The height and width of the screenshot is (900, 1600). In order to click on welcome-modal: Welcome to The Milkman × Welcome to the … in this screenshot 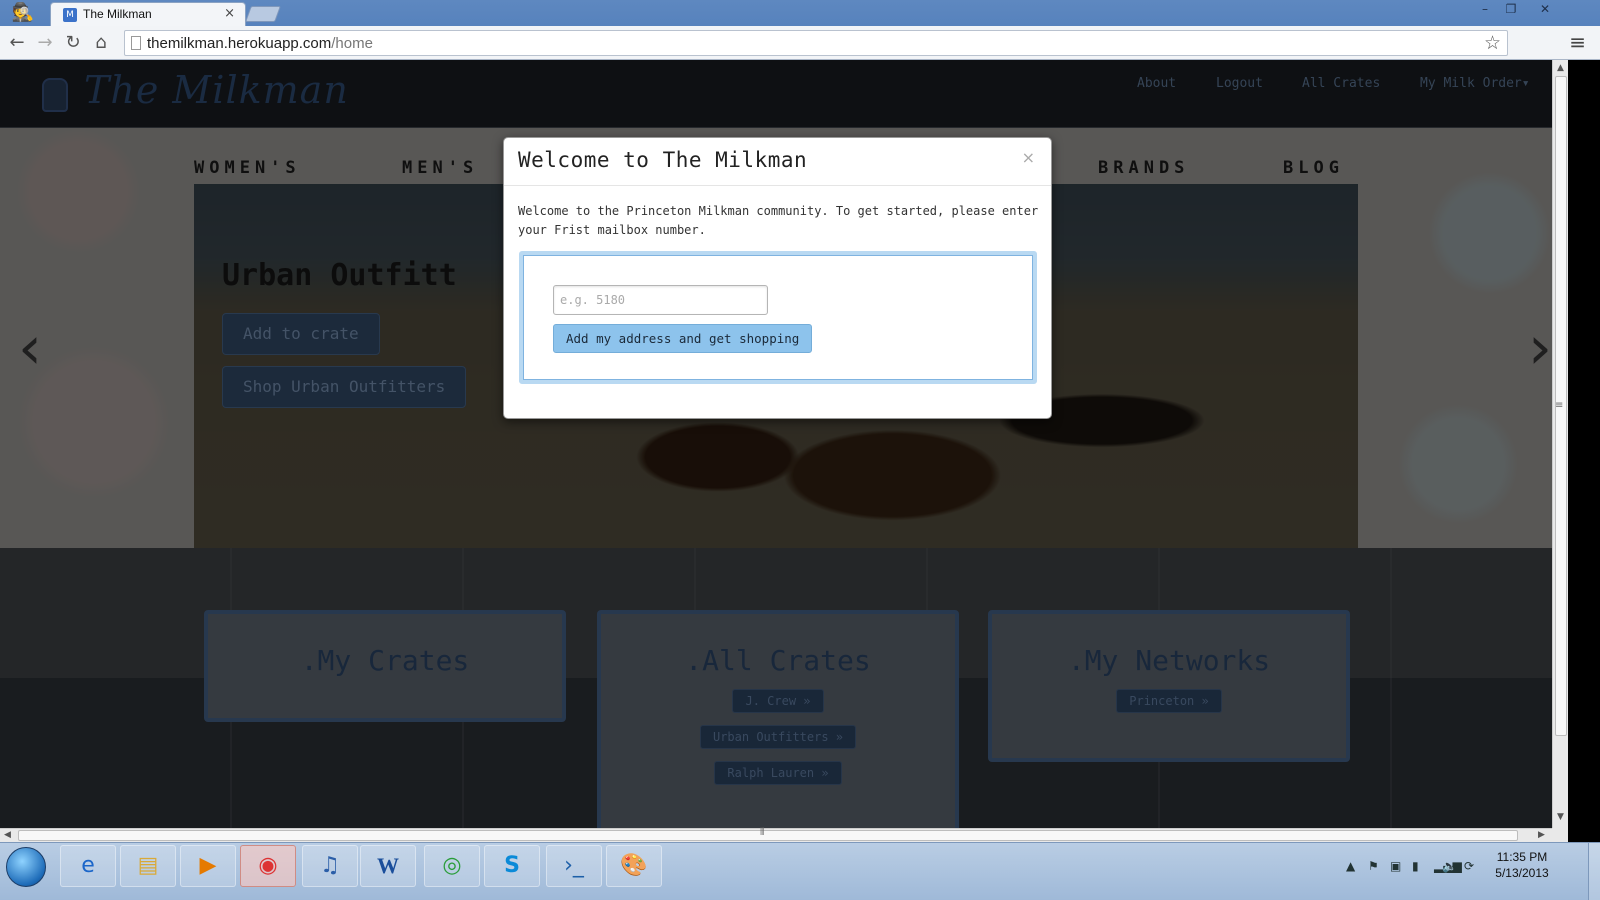, I will do `click(777, 278)`.